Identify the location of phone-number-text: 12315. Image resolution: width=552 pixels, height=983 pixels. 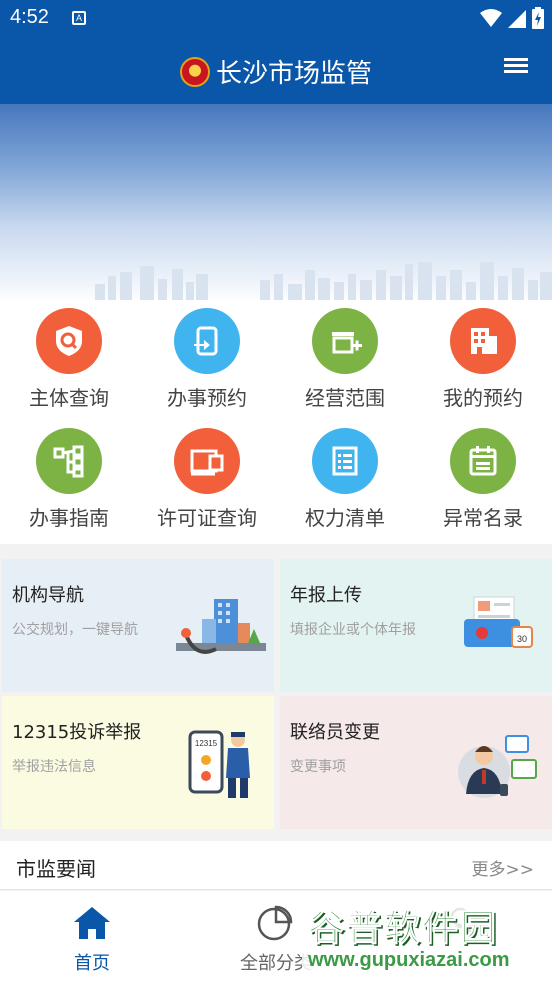
(206, 743).